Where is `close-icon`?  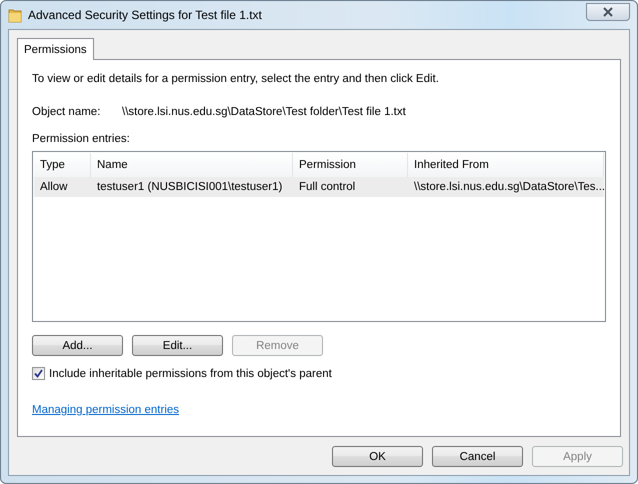 close-icon is located at coordinates (608, 12).